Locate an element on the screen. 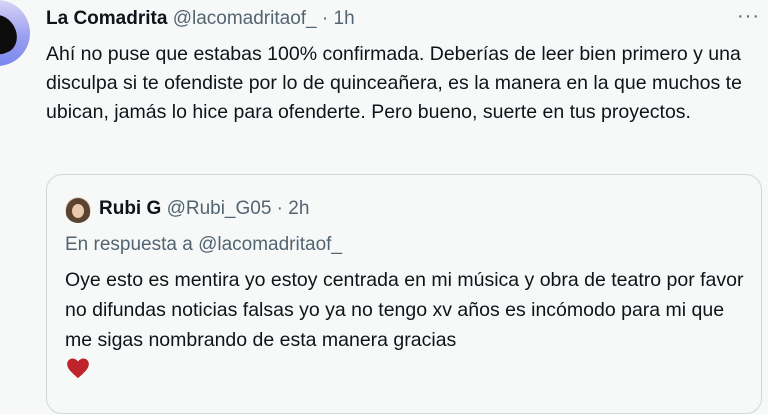 Image resolution: width=768 pixels, height=414 pixels. avatar-face is located at coordinates (78, 211).